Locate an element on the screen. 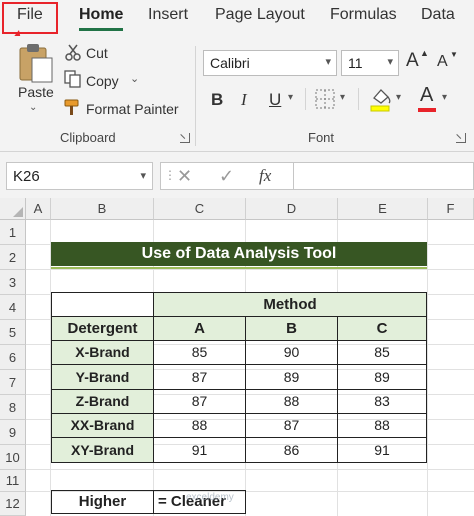 Image resolution: width=474 pixels, height=516 pixels. row-header-2: 2 is located at coordinates (13, 257).